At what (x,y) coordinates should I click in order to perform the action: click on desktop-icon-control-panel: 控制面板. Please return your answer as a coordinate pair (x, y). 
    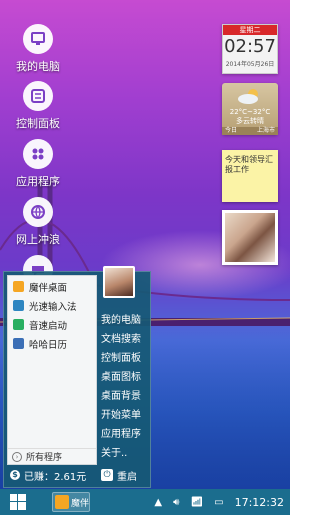
    Looking at the image, I should click on (38, 106).